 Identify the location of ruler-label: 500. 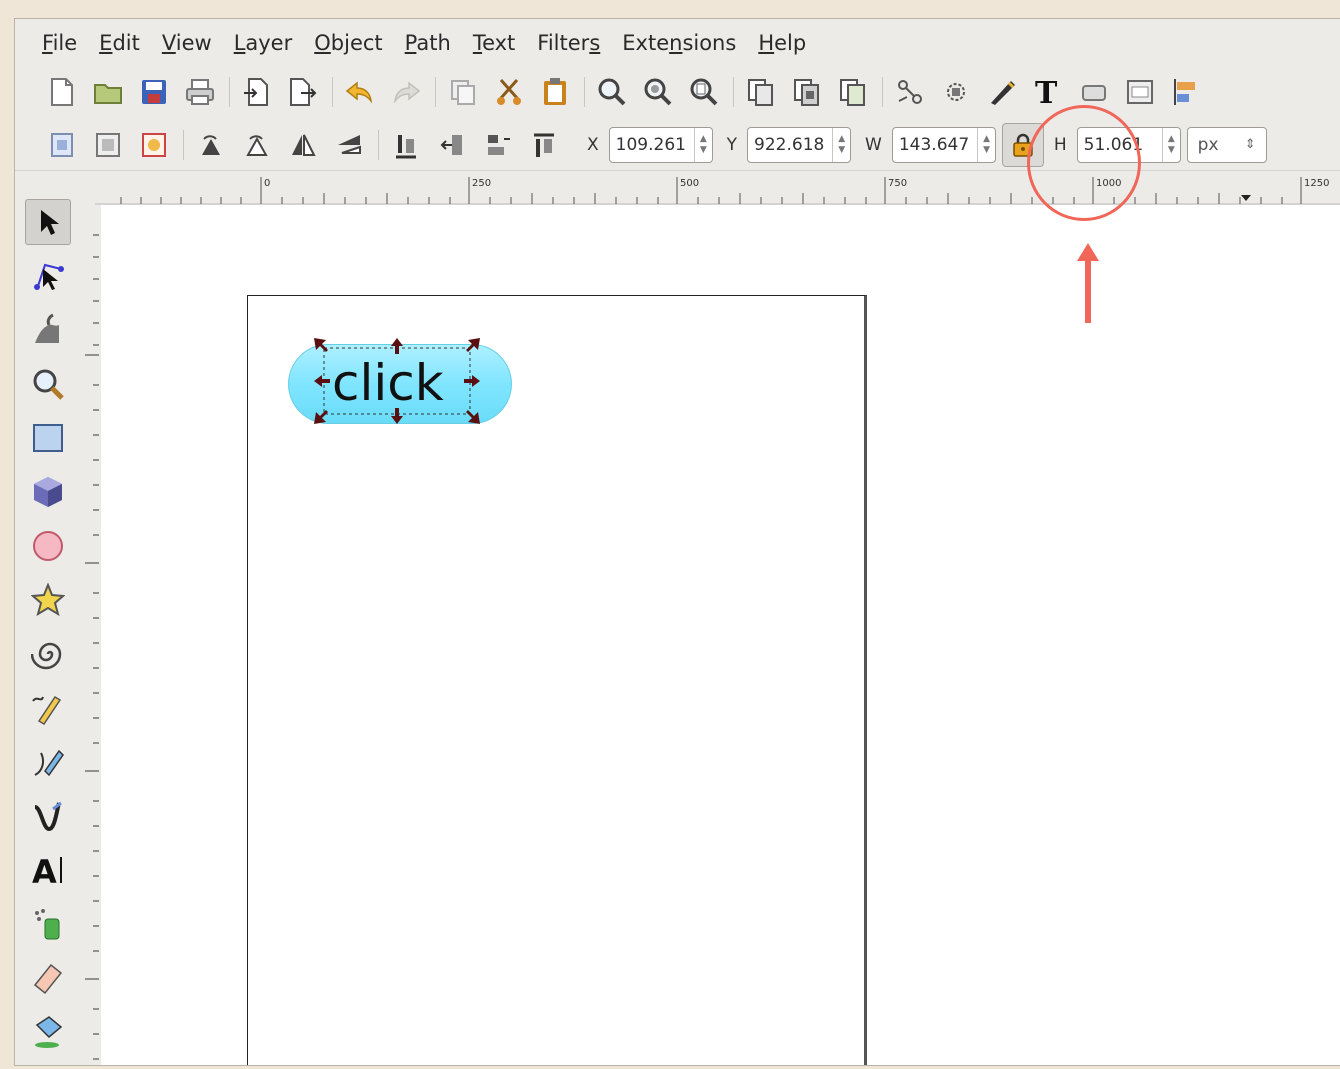
(689, 183).